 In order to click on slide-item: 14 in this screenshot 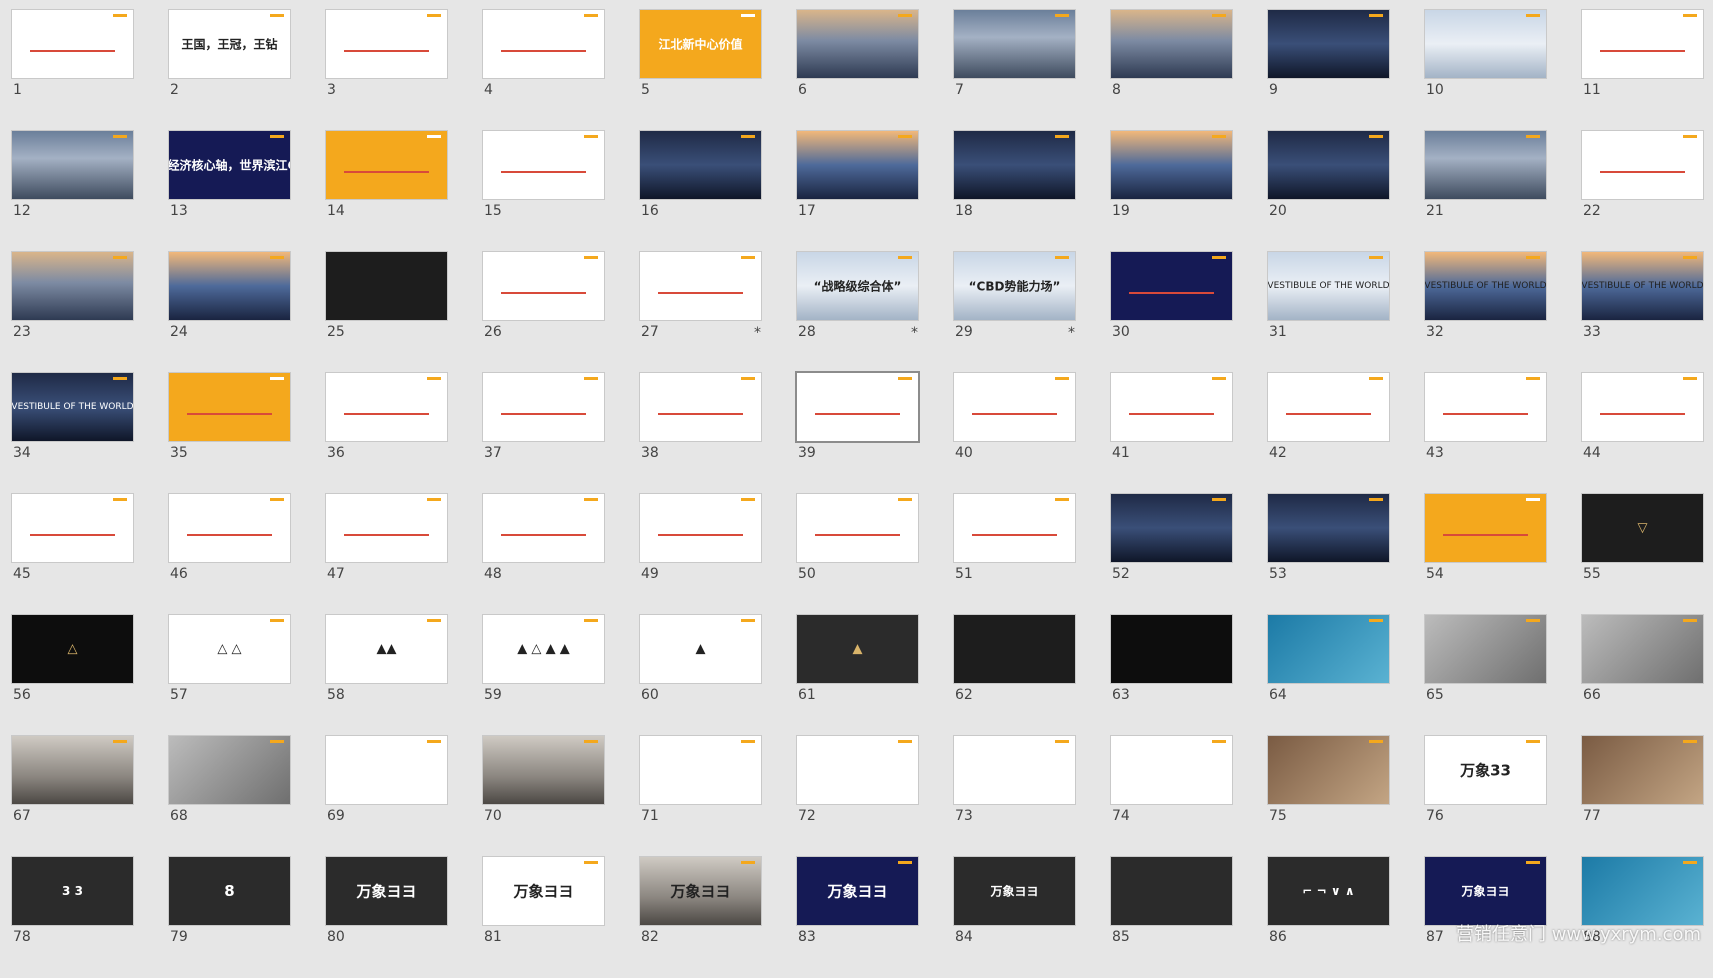, I will do `click(386, 191)`.